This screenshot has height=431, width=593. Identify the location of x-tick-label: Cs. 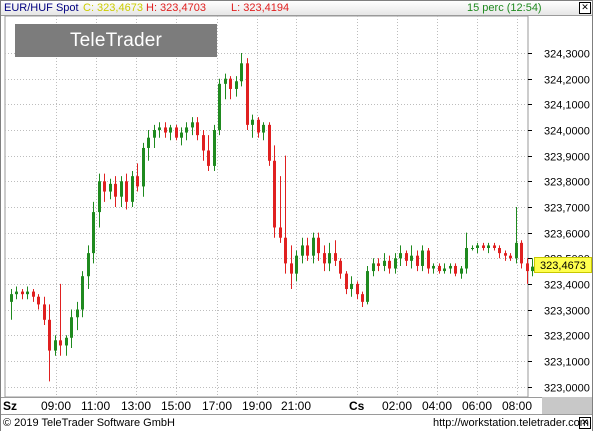
(357, 406).